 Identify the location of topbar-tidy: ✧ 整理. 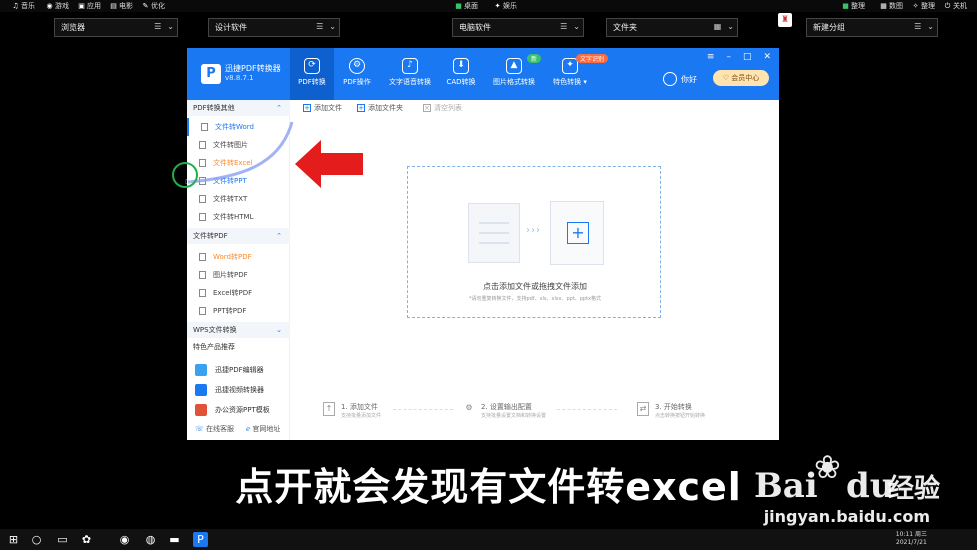
(923, 6).